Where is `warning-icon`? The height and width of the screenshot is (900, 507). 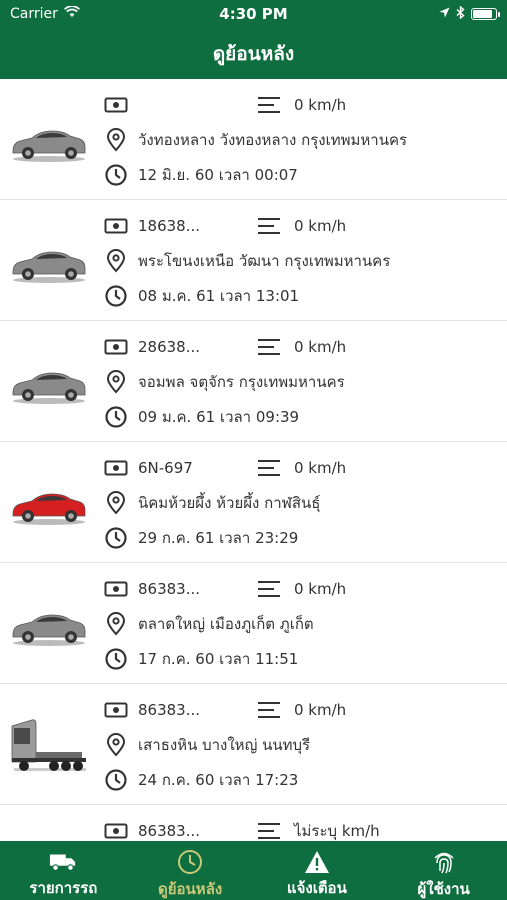 warning-icon is located at coordinates (317, 861).